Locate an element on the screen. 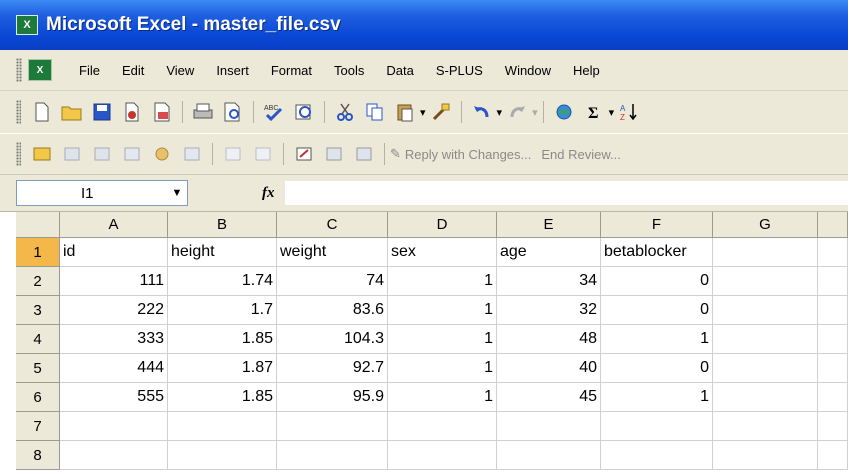 This screenshot has height=472, width=848. cell-c4: 104.3 is located at coordinates (332, 339).